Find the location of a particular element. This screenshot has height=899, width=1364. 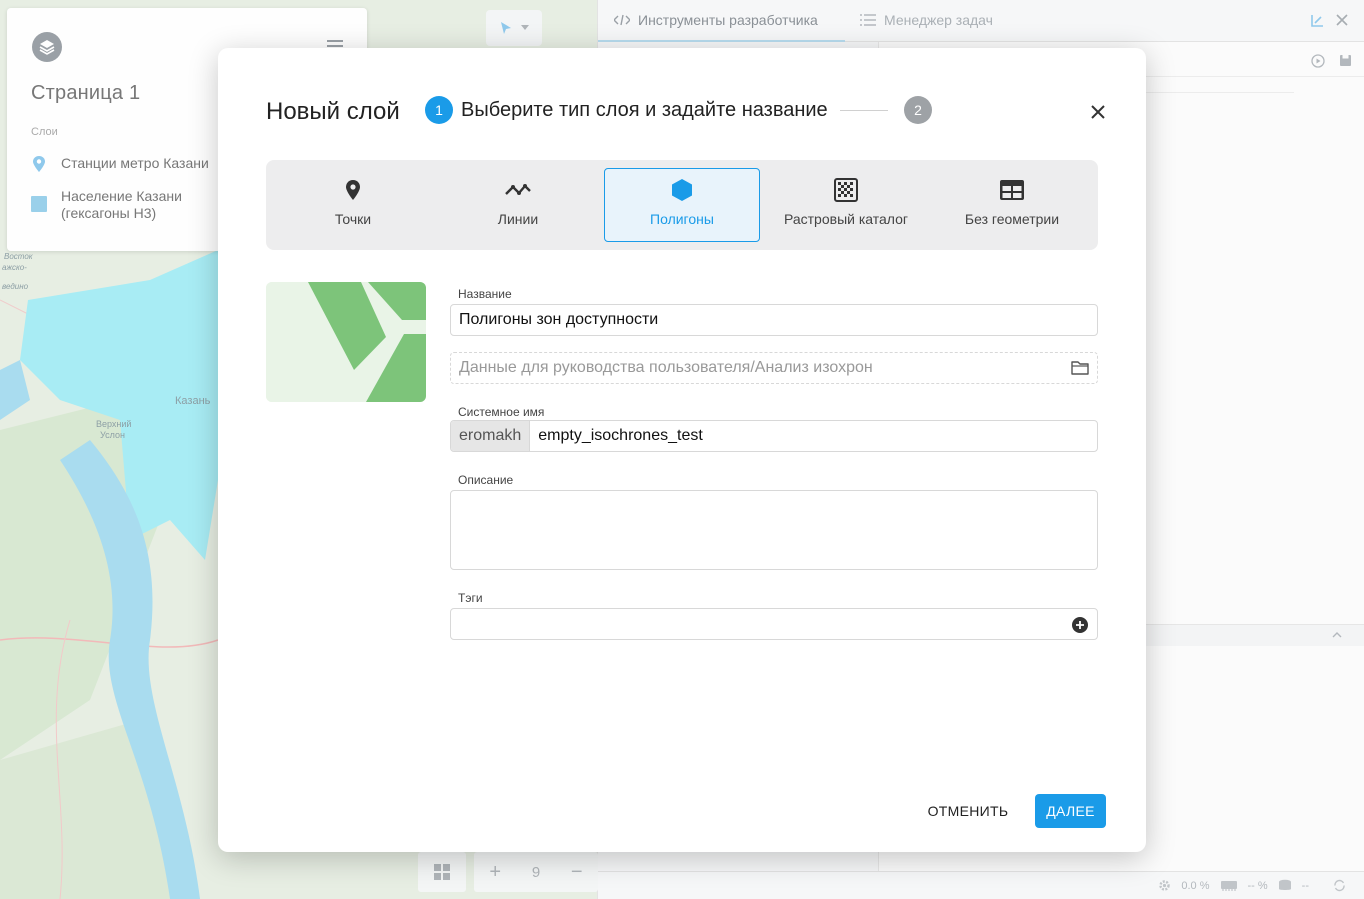

polyline-icon is located at coordinates (518, 190).